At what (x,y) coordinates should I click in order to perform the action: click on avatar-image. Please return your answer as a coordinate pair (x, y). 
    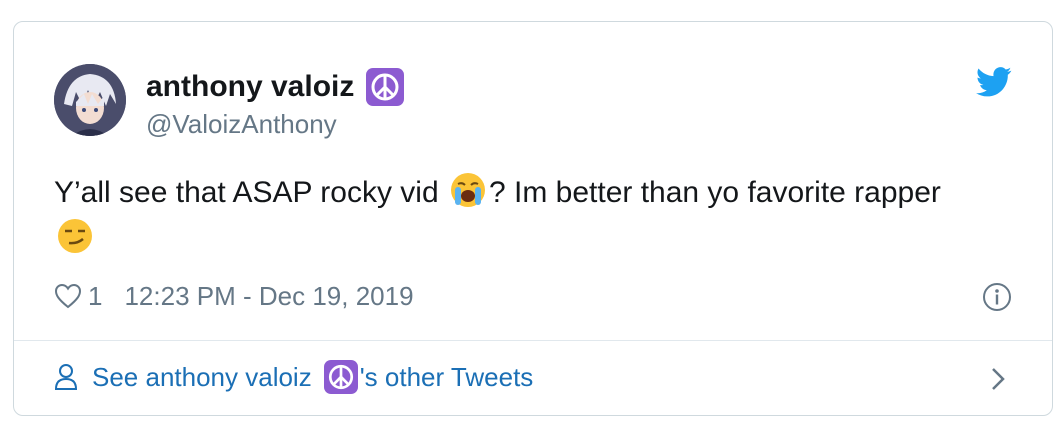
    Looking at the image, I should click on (90, 100).